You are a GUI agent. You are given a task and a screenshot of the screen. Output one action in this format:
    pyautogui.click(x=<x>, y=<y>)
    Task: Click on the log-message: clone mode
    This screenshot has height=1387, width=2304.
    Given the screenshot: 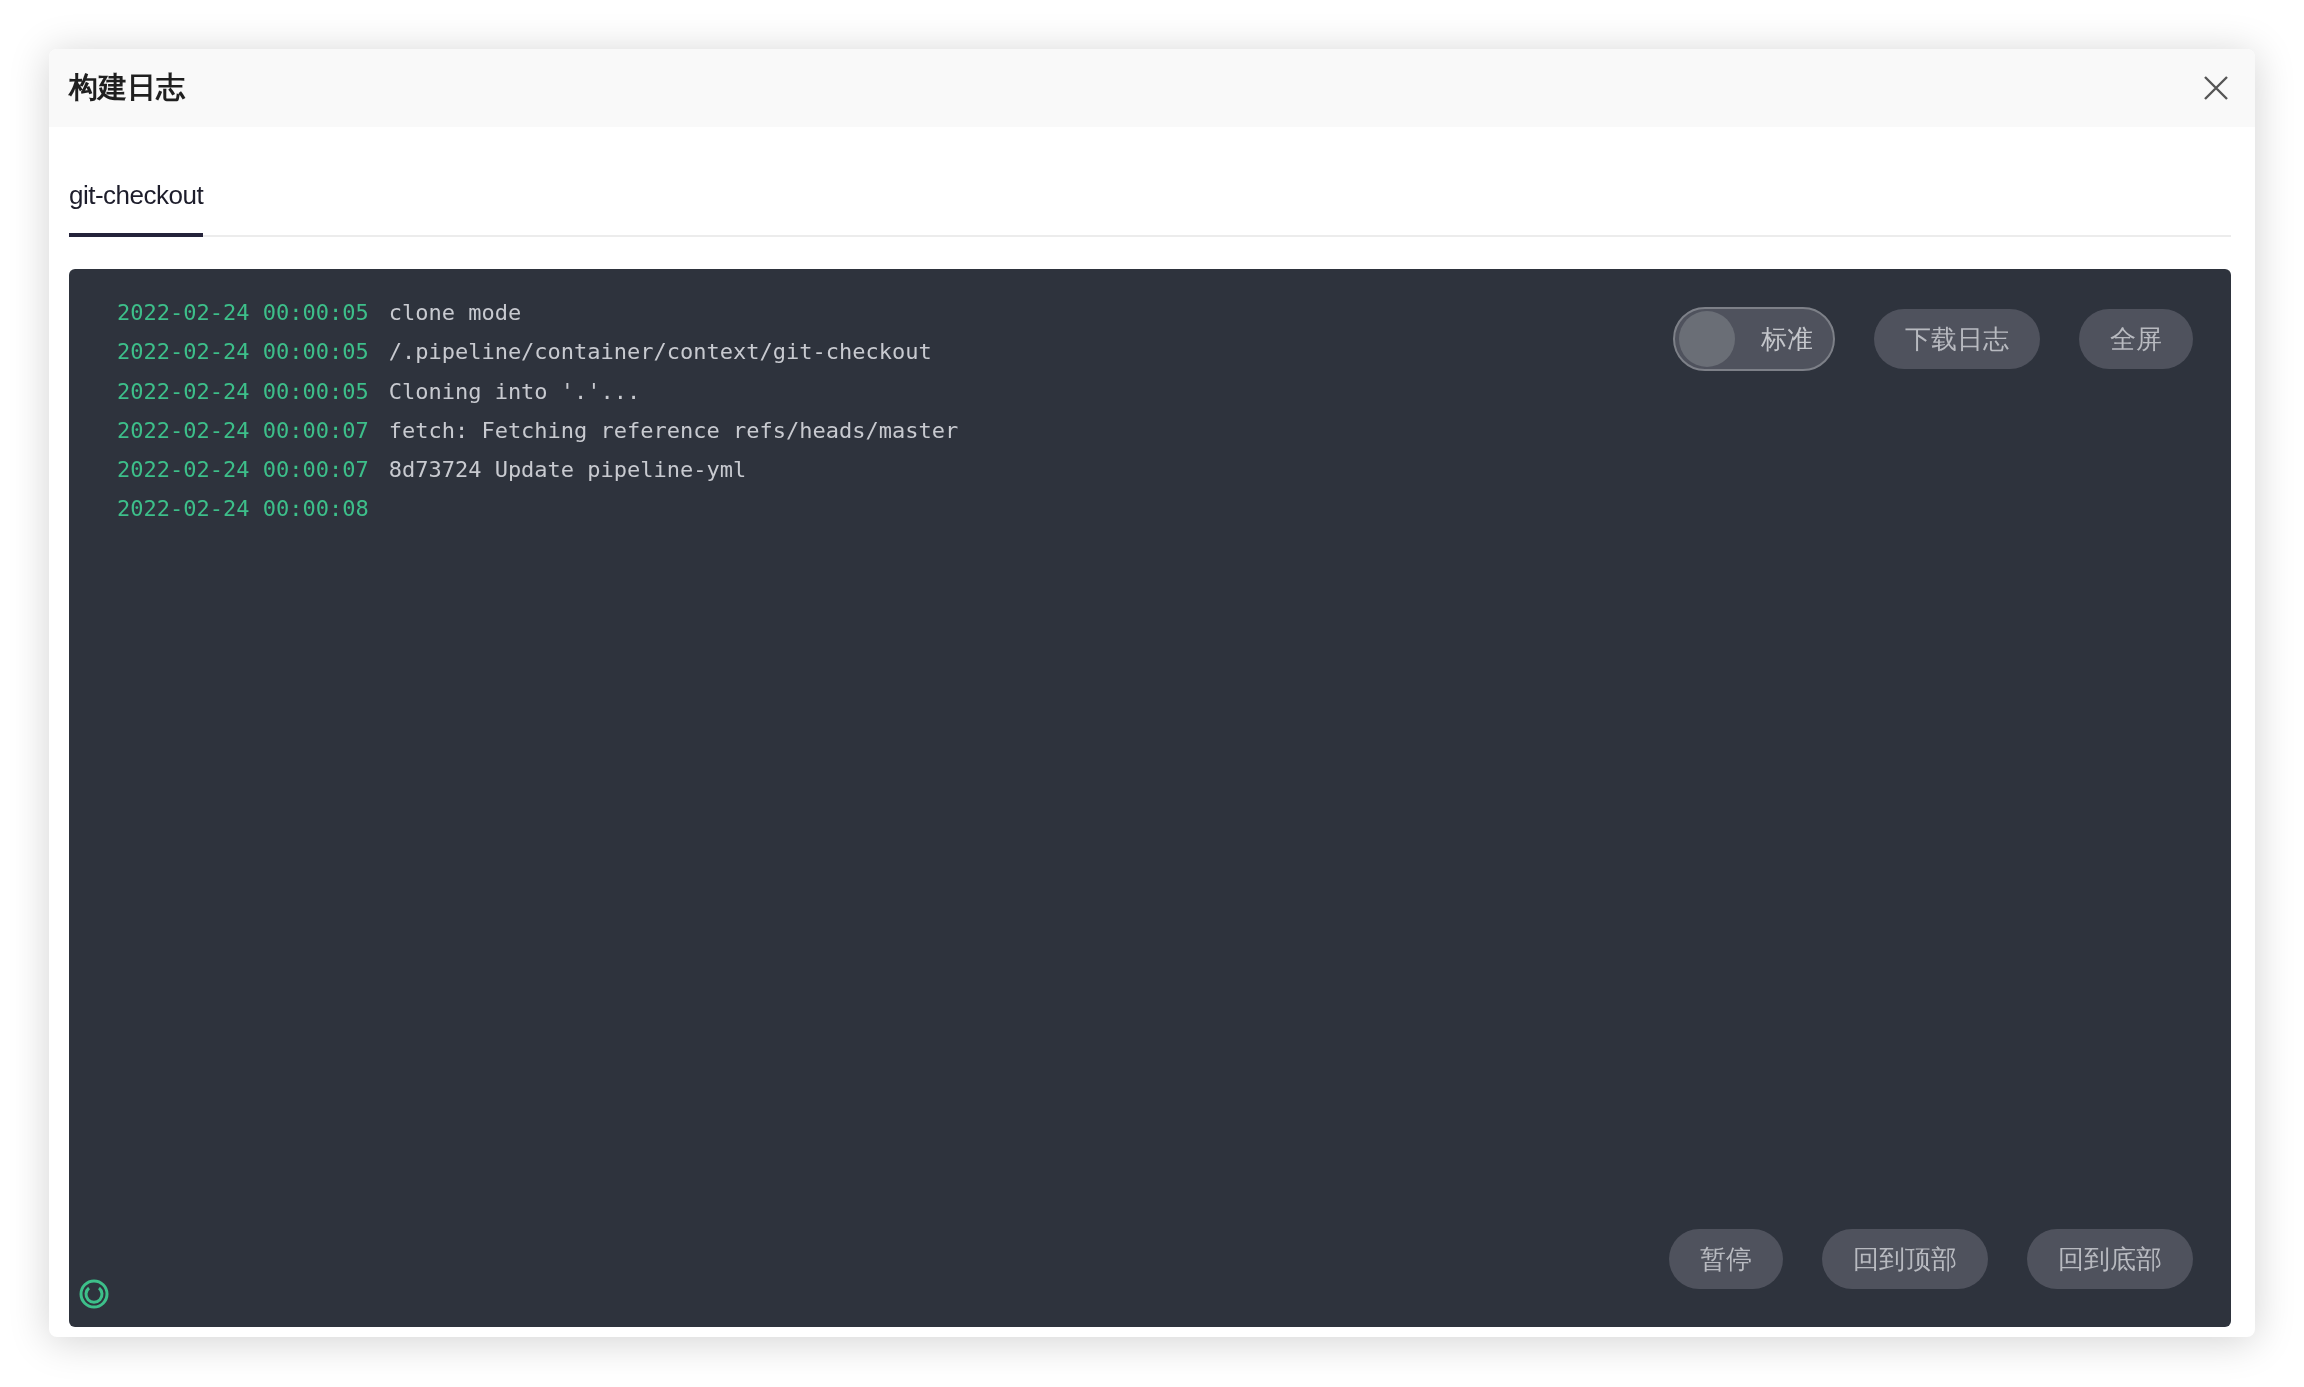 What is the action you would take?
    pyautogui.click(x=455, y=313)
    